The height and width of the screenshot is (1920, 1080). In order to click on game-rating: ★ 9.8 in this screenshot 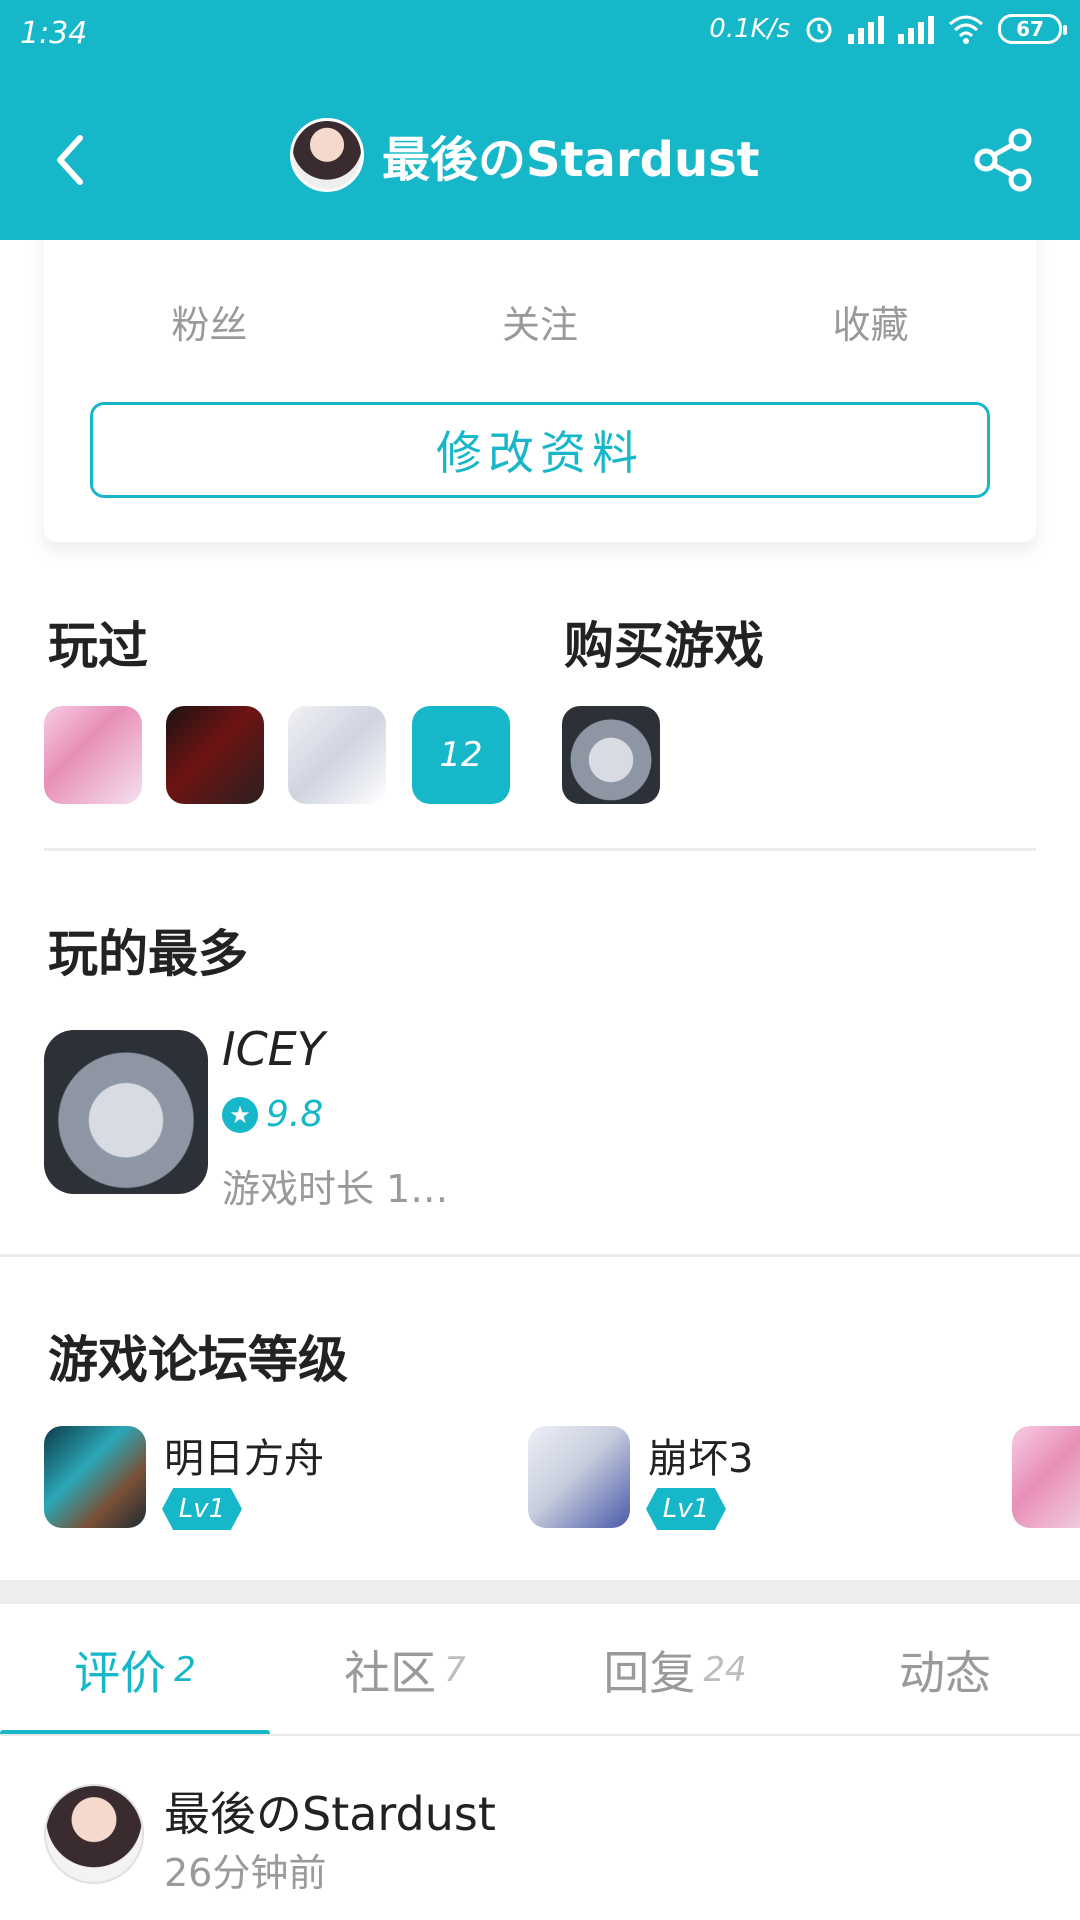, I will do `click(272, 1114)`.